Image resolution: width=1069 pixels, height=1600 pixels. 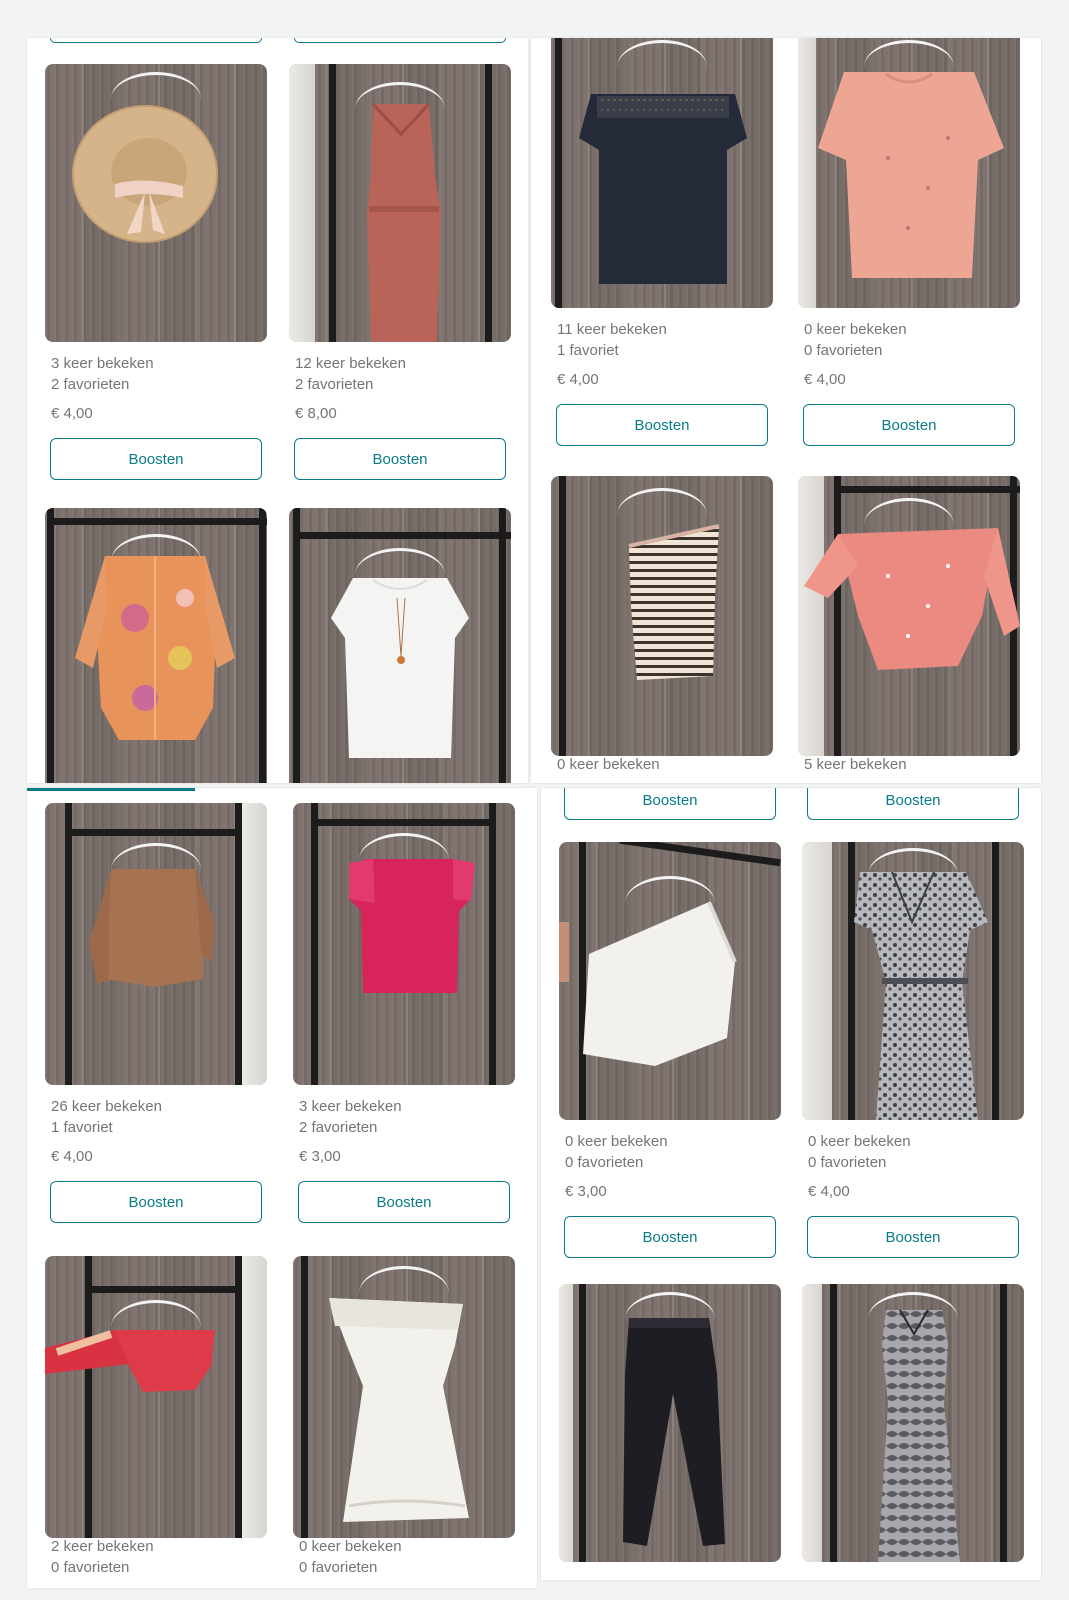 I want to click on view-count: 11 keer bekeken, so click(x=612, y=329).